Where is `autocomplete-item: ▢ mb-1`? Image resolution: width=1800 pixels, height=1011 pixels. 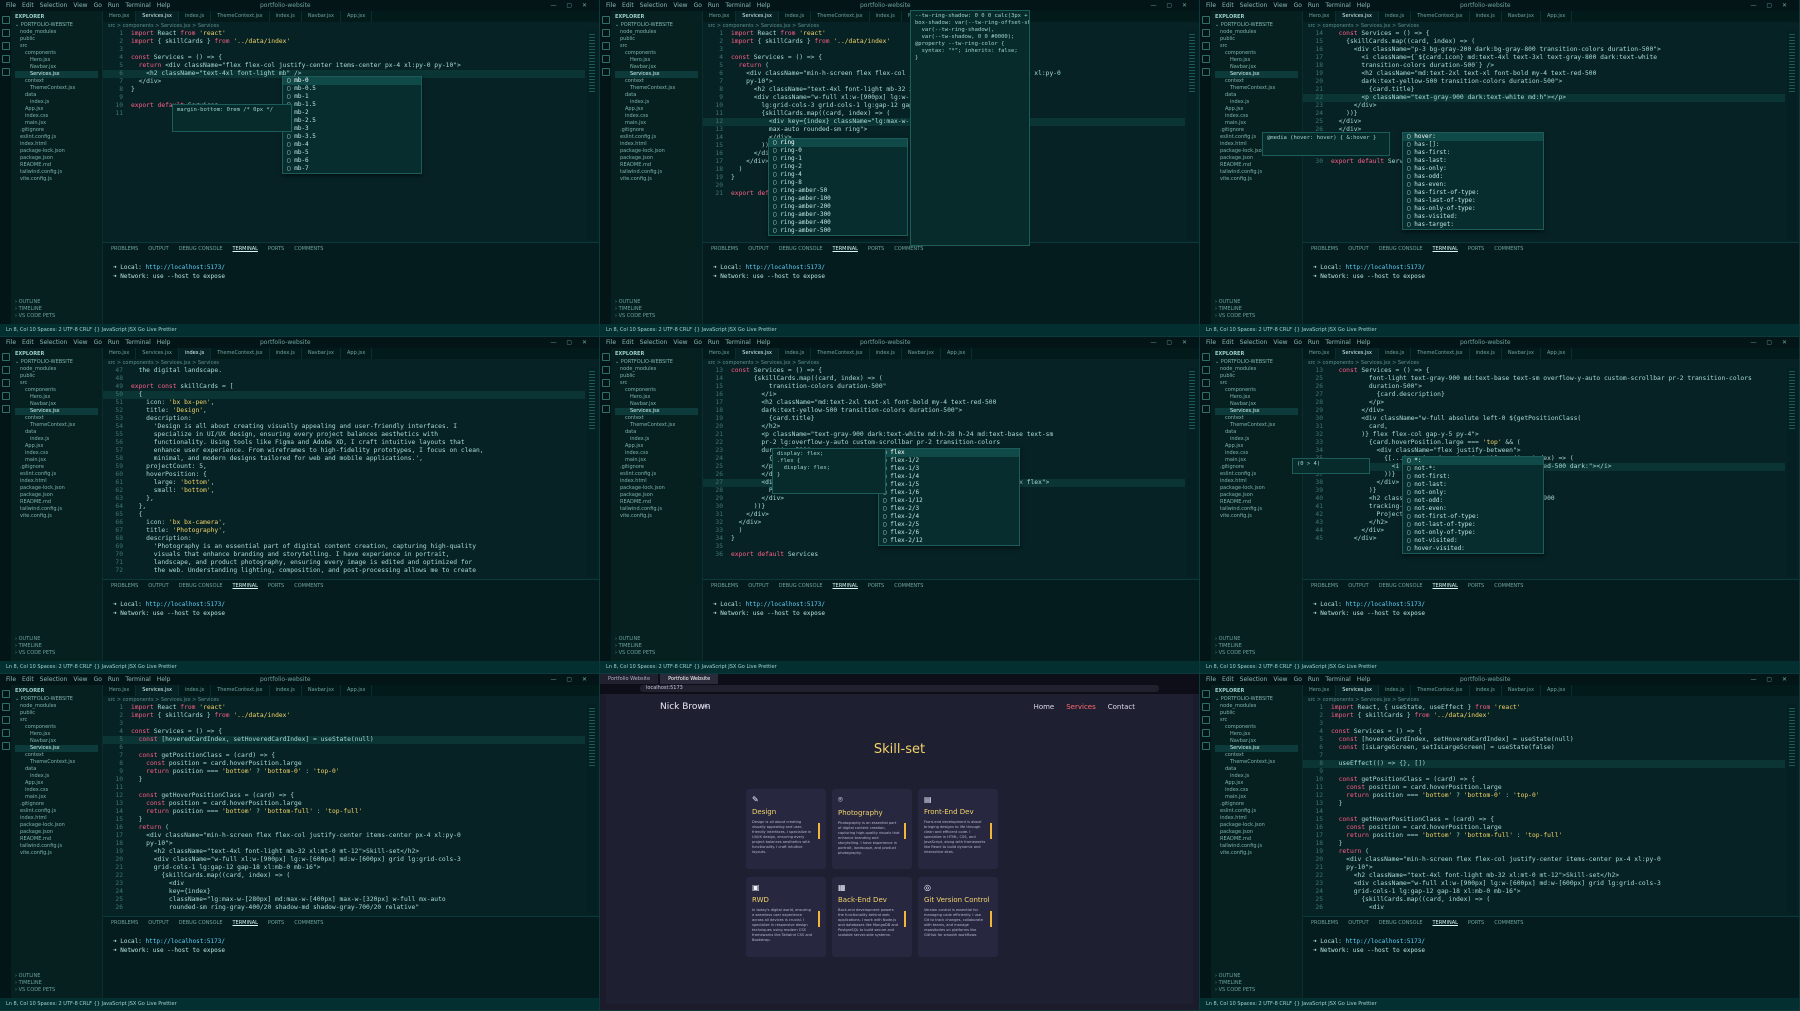
autocomplete-item: ▢ mb-1 is located at coordinates (352, 97).